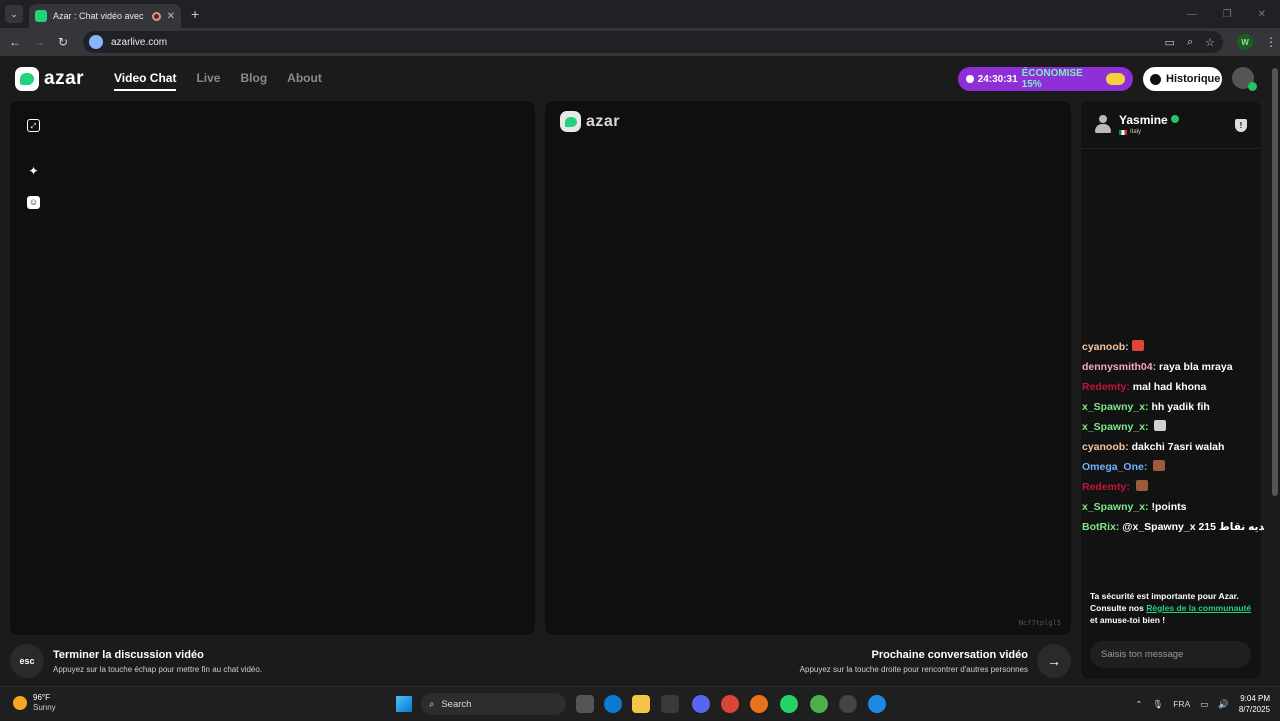 Image resolution: width=1280 pixels, height=721 pixels. Describe the element at coordinates (1245, 42) in the screenshot. I see `profile-avatar: W` at that location.